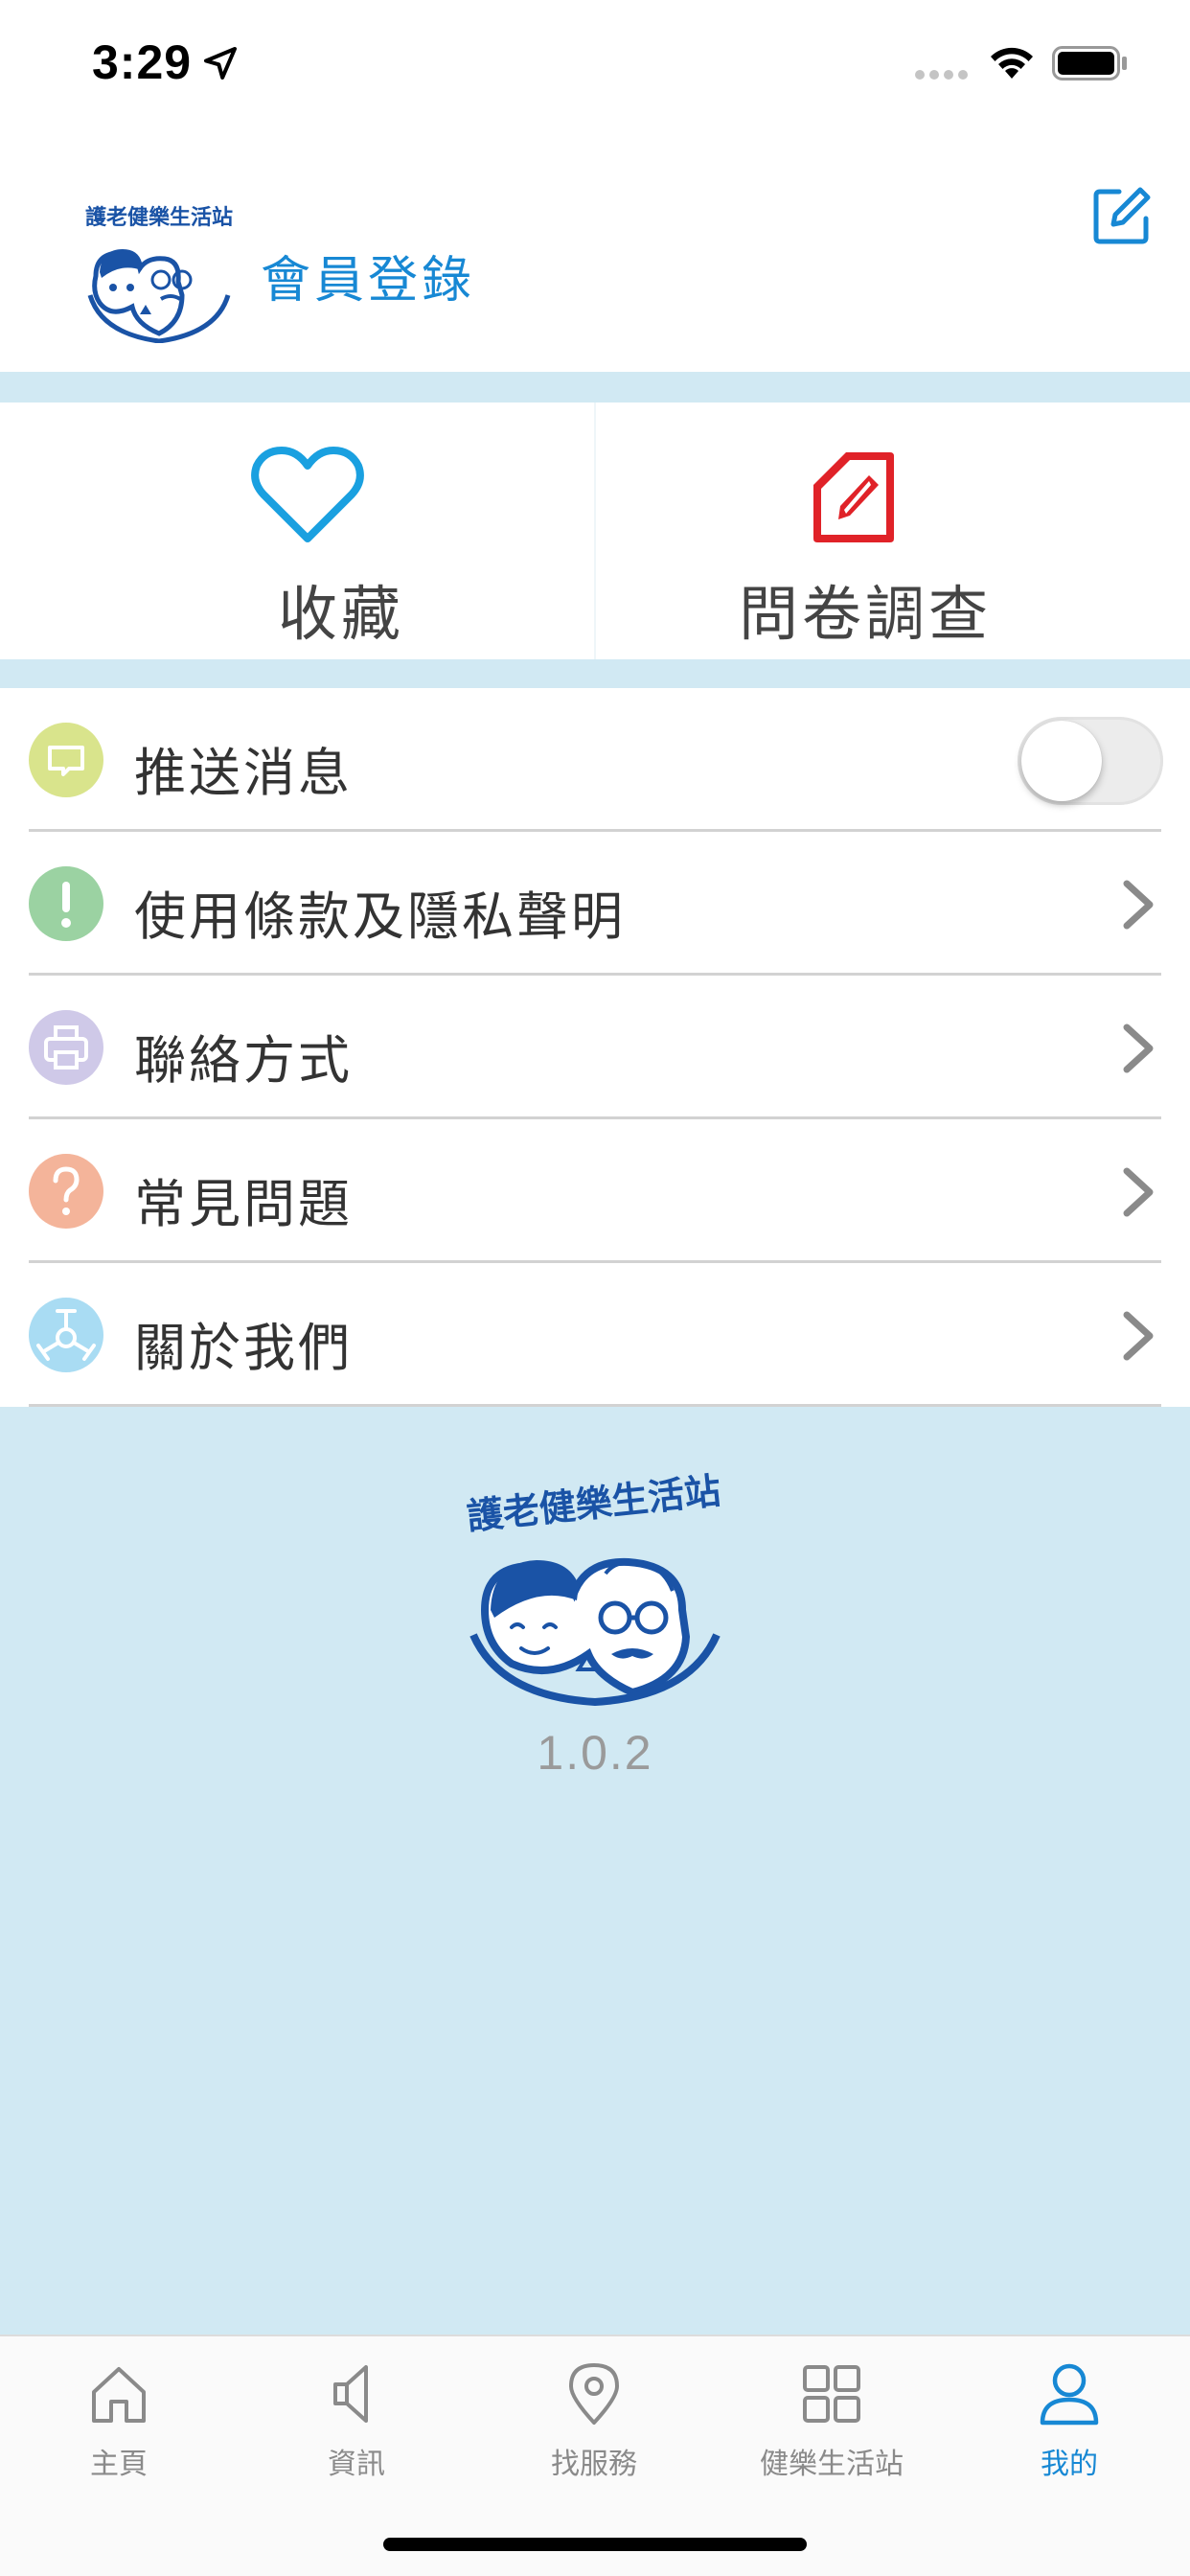  I want to click on toggle-knob, so click(1062, 761).